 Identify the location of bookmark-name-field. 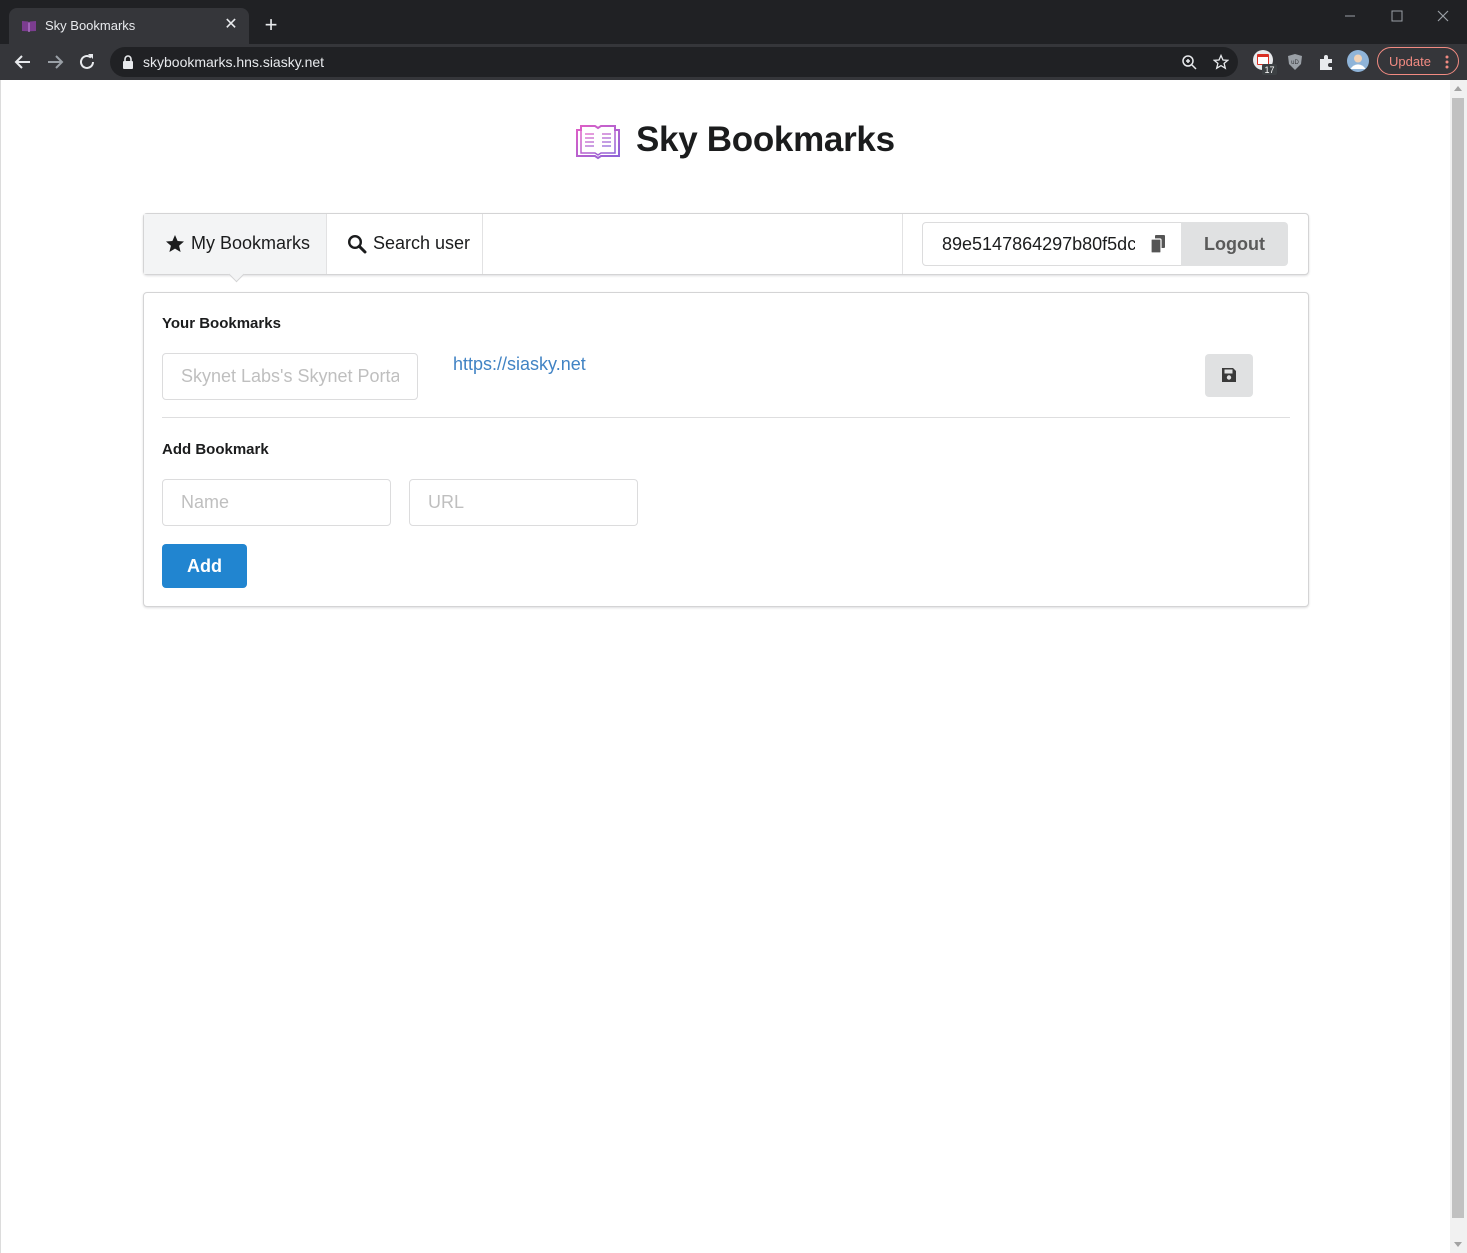
(290, 376).